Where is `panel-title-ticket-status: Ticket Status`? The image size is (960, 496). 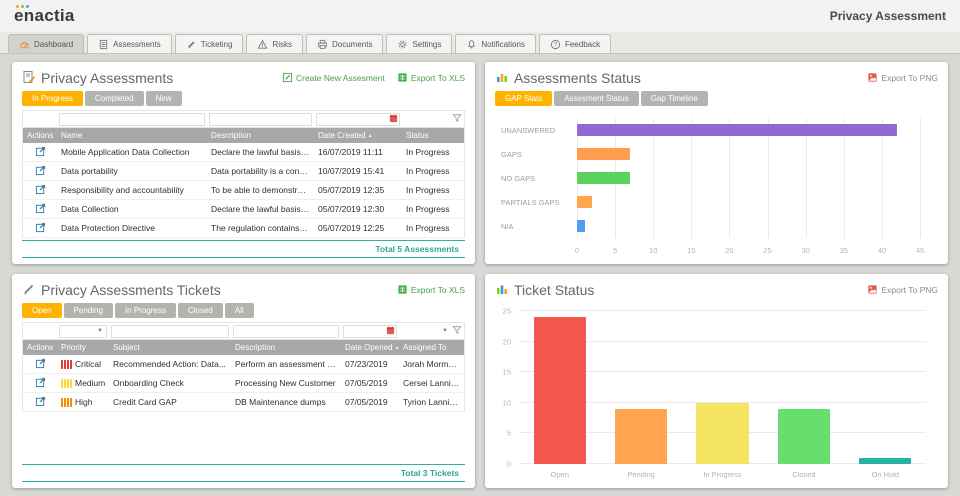 panel-title-ticket-status: Ticket Status is located at coordinates (544, 290).